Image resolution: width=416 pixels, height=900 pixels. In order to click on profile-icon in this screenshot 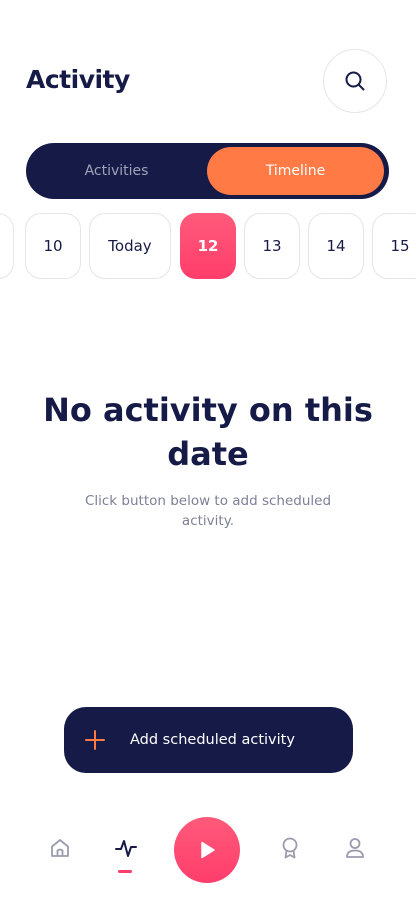, I will do `click(355, 848)`.